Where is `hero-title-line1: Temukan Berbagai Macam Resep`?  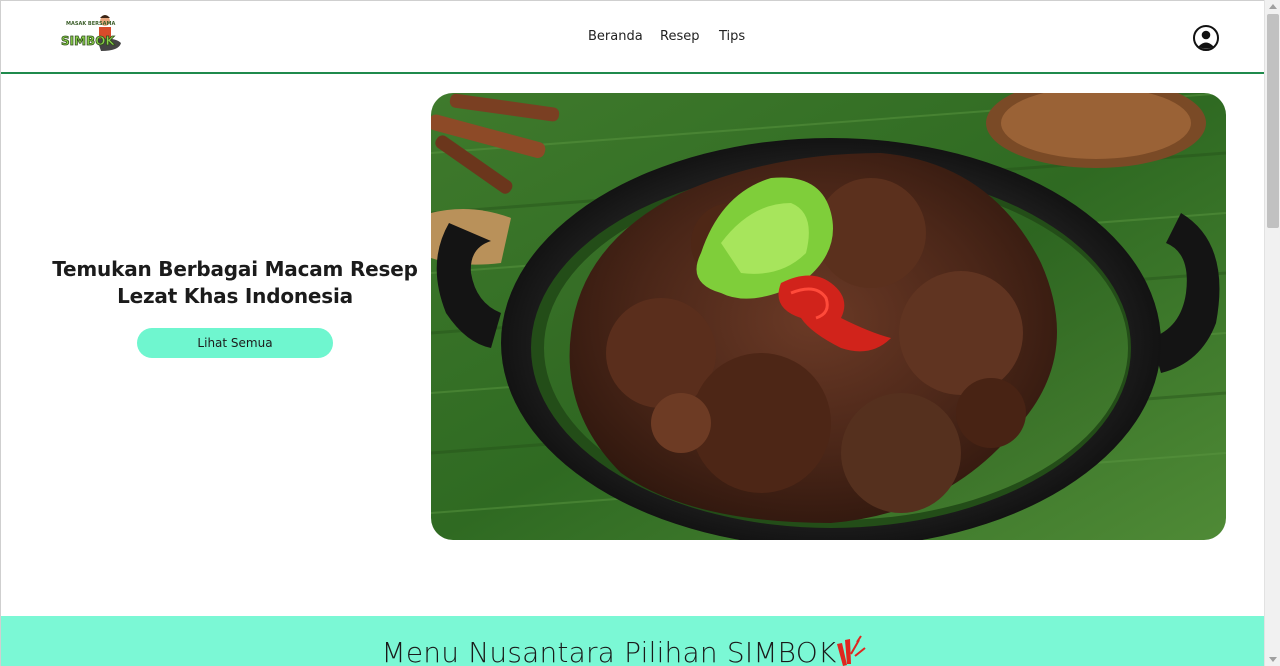
hero-title-line1: Temukan Berbagai Macam Resep is located at coordinates (235, 269).